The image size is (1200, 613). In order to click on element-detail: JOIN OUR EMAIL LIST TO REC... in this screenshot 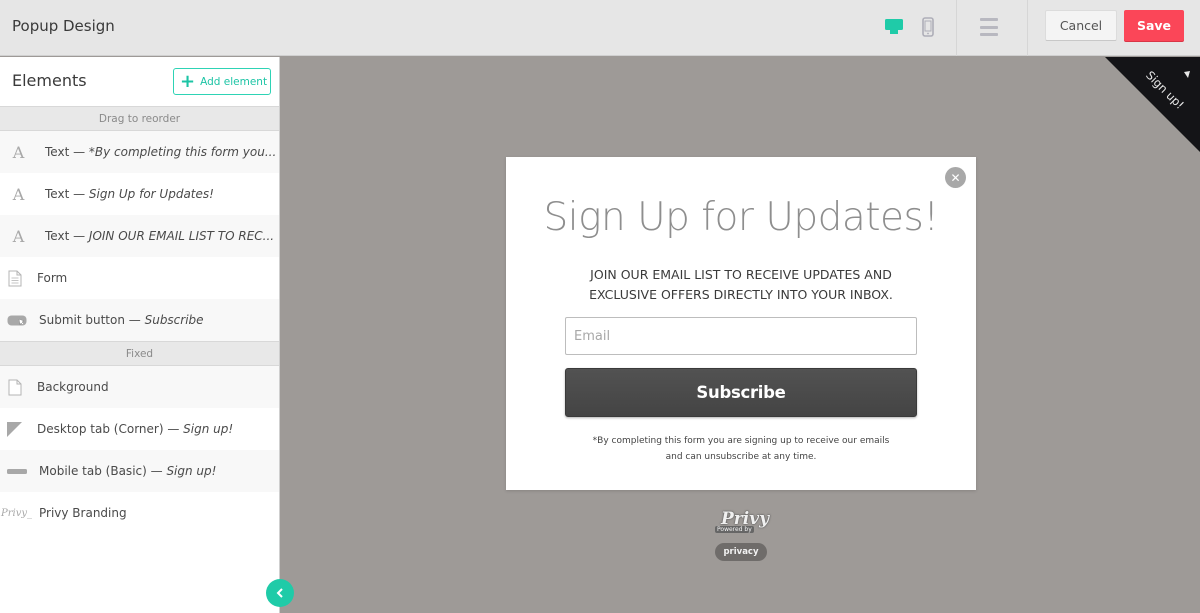, I will do `click(181, 236)`.